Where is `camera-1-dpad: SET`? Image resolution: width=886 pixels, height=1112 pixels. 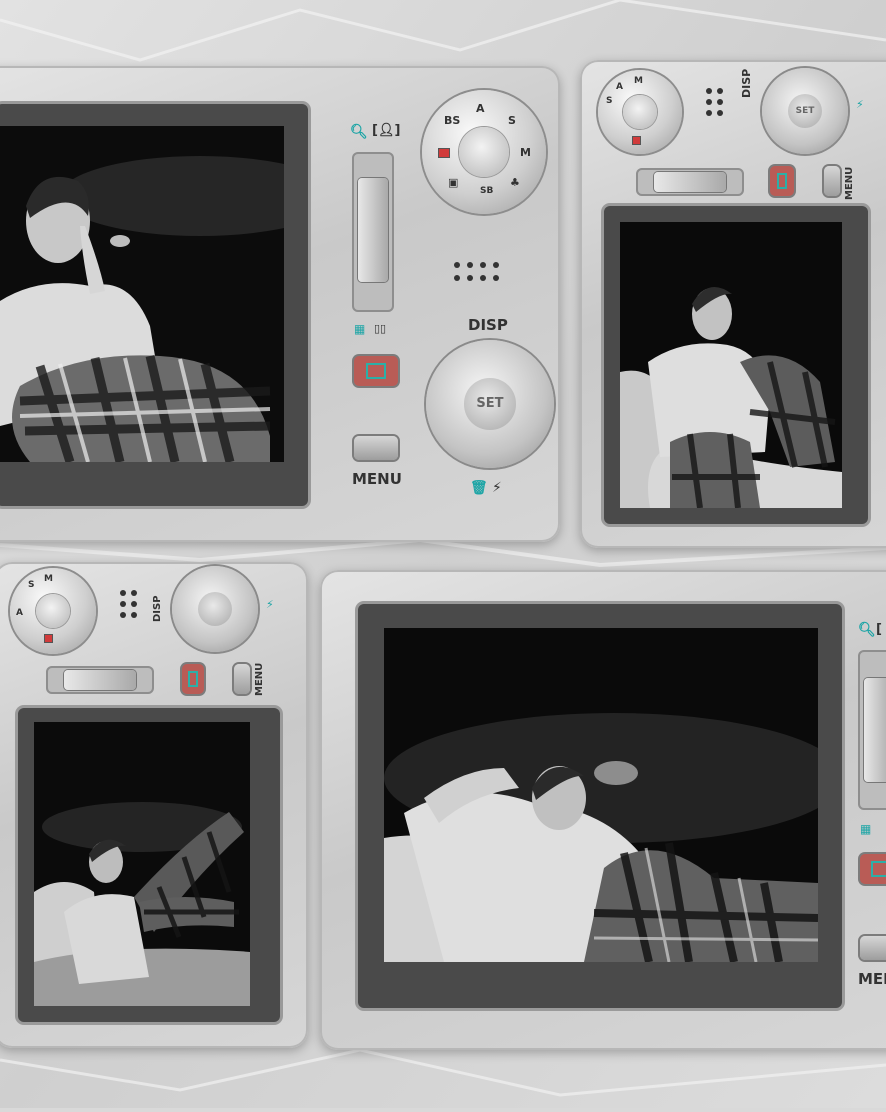 camera-1-dpad: SET is located at coordinates (490, 404).